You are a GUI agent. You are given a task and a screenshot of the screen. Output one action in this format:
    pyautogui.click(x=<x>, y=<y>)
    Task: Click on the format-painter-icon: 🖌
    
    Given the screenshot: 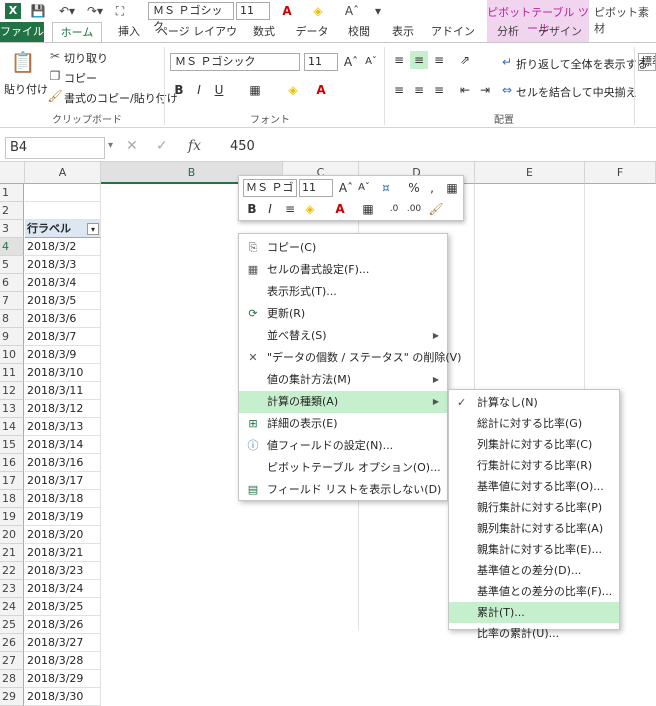 What is the action you would take?
    pyautogui.click(x=436, y=209)
    